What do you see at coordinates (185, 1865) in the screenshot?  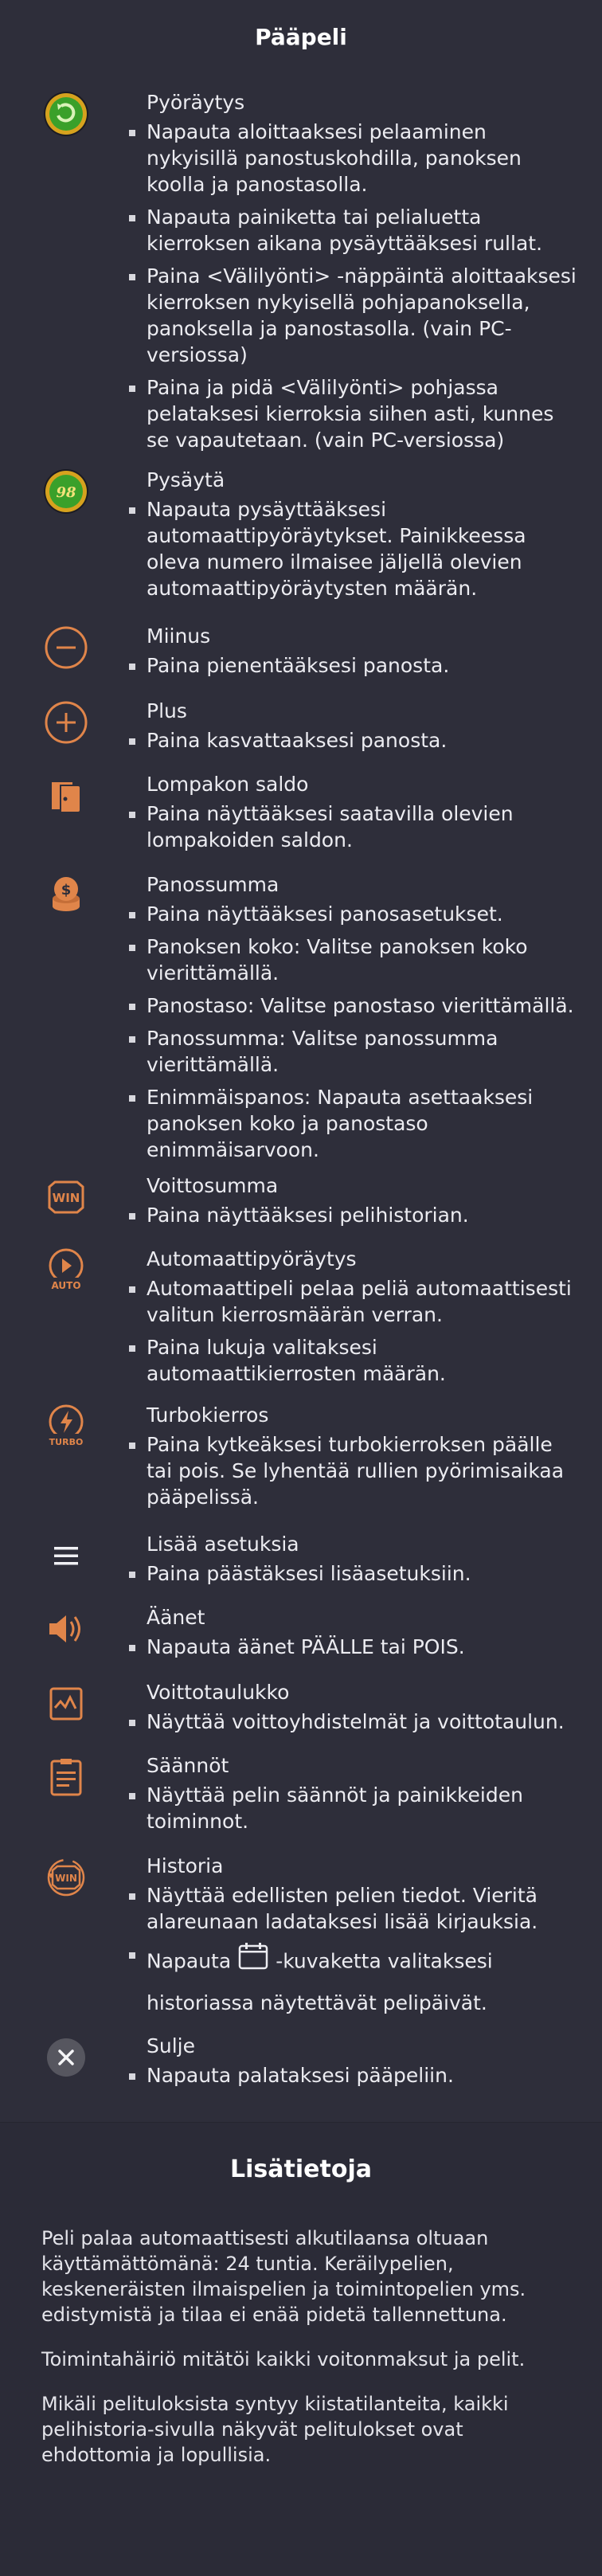 I see `section-title: Historia` at bounding box center [185, 1865].